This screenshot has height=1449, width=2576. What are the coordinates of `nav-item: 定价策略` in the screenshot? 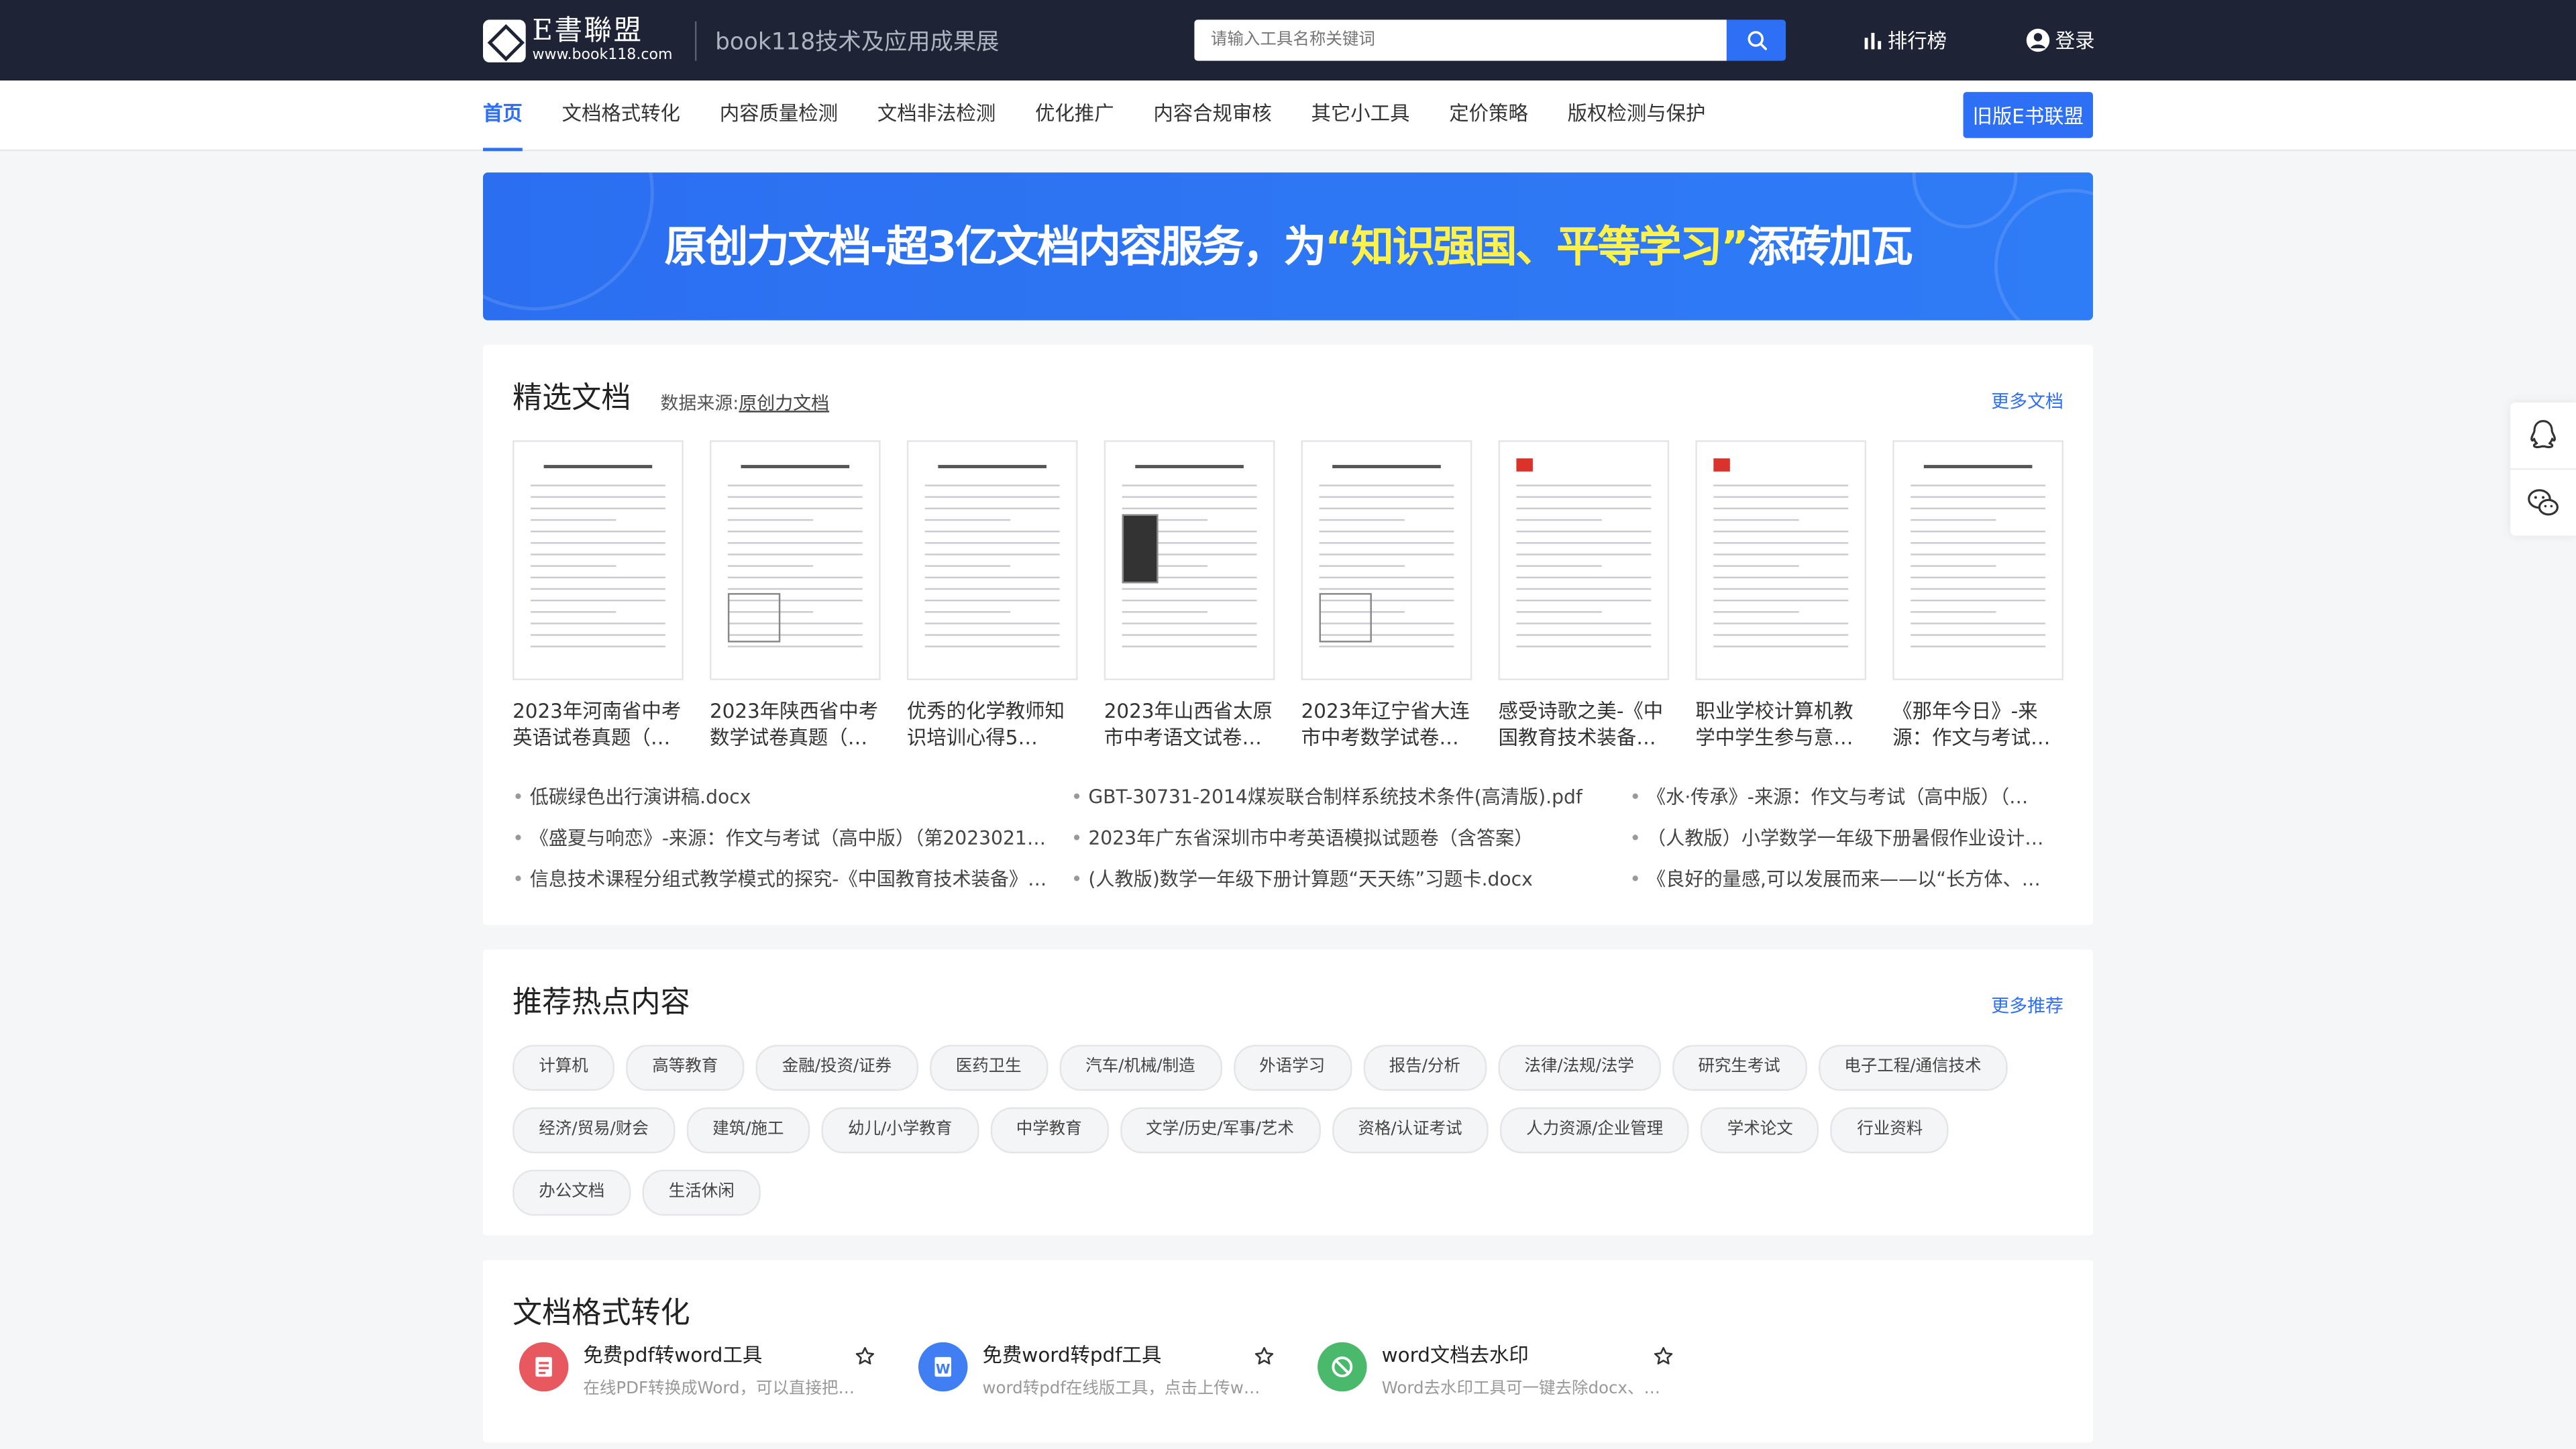 It's located at (1488, 115).